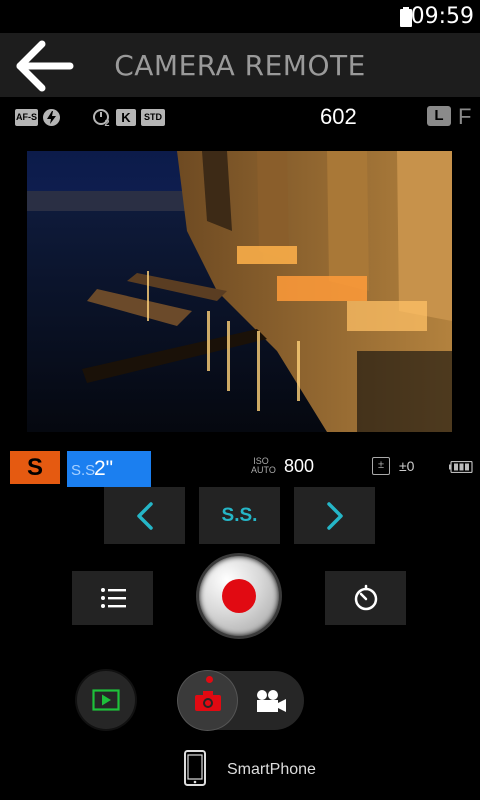  Describe the element at coordinates (107, 123) in the screenshot. I see `self-timer-value: 2` at that location.